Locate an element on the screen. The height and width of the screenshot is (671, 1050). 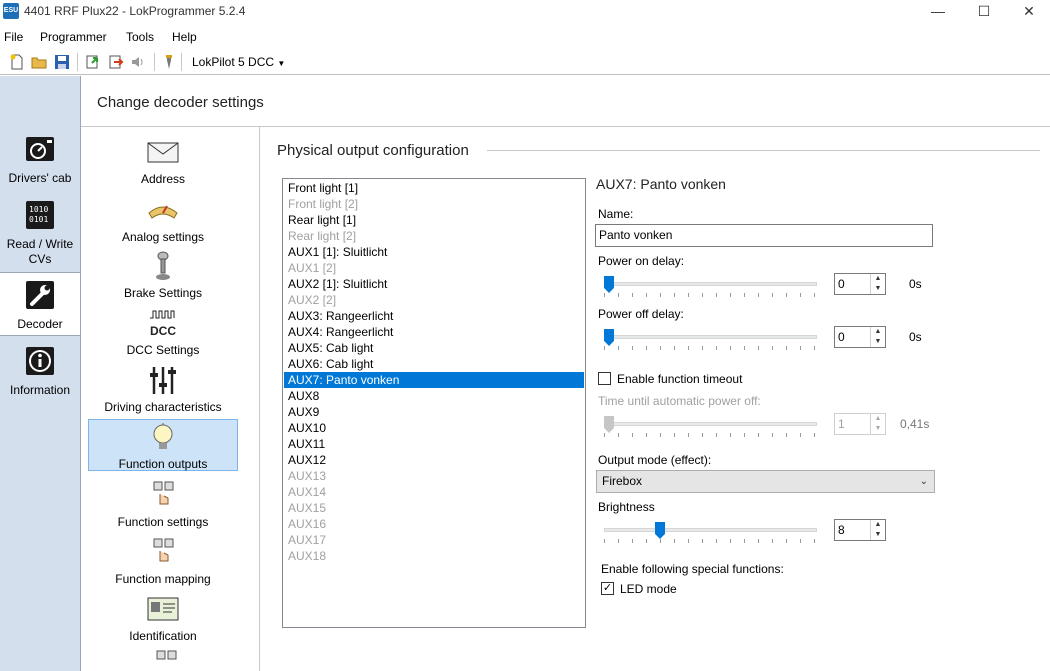
output-list-item: AUX7: Panto vonken is located at coordinates (434, 380).